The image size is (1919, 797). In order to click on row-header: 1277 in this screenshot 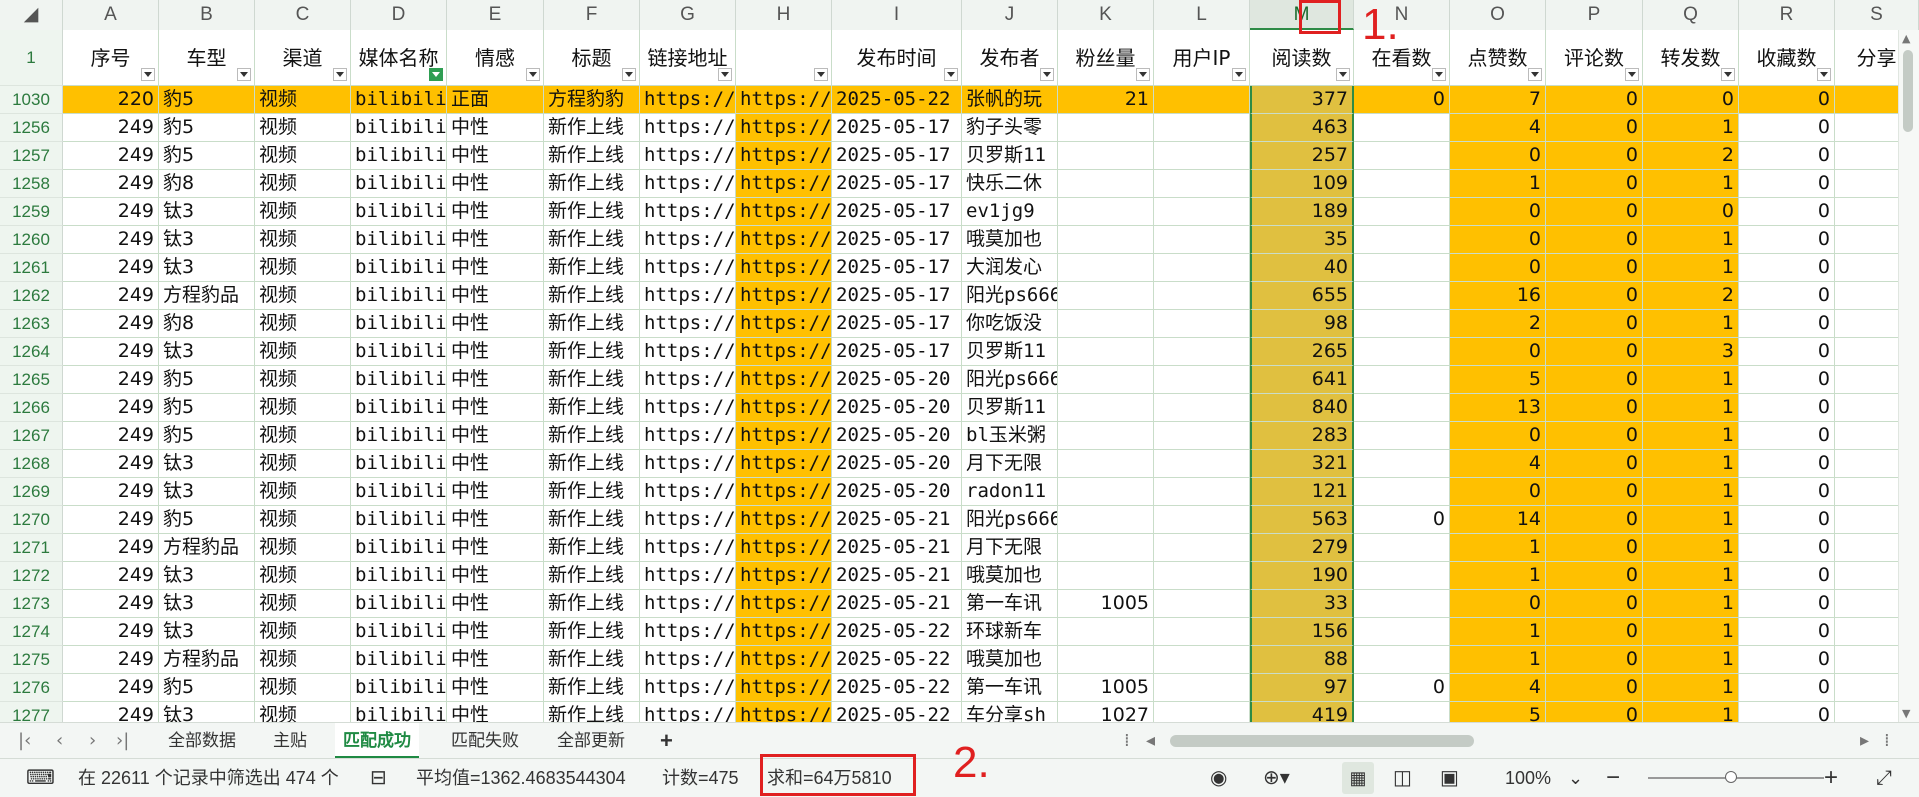, I will do `click(31, 712)`.